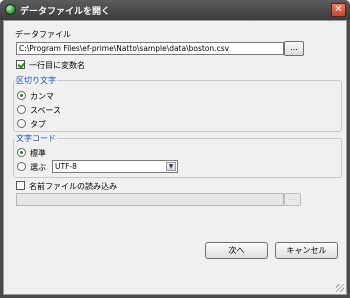 This screenshot has height=298, width=350. Describe the element at coordinates (57, 65) in the screenshot. I see `header-row-label: 一行目に変数名` at that location.